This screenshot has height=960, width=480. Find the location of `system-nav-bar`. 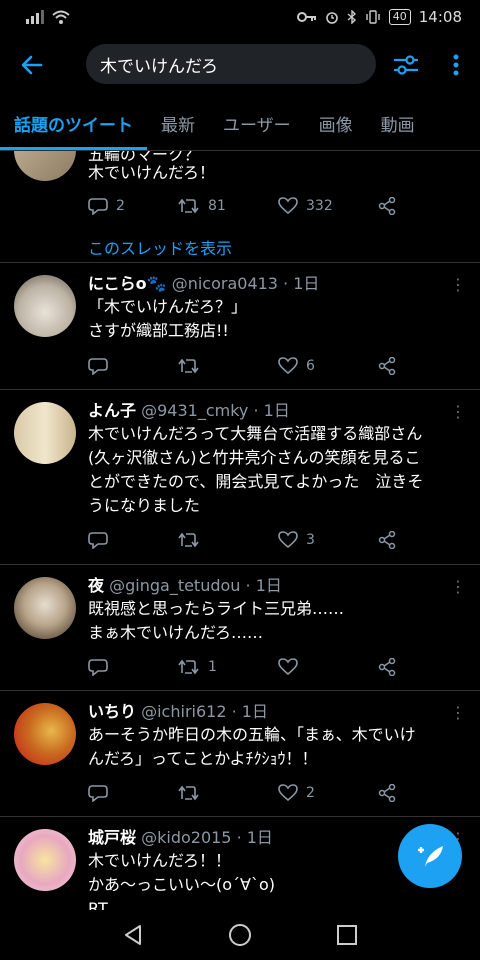

system-nav-bar is located at coordinates (240, 935).